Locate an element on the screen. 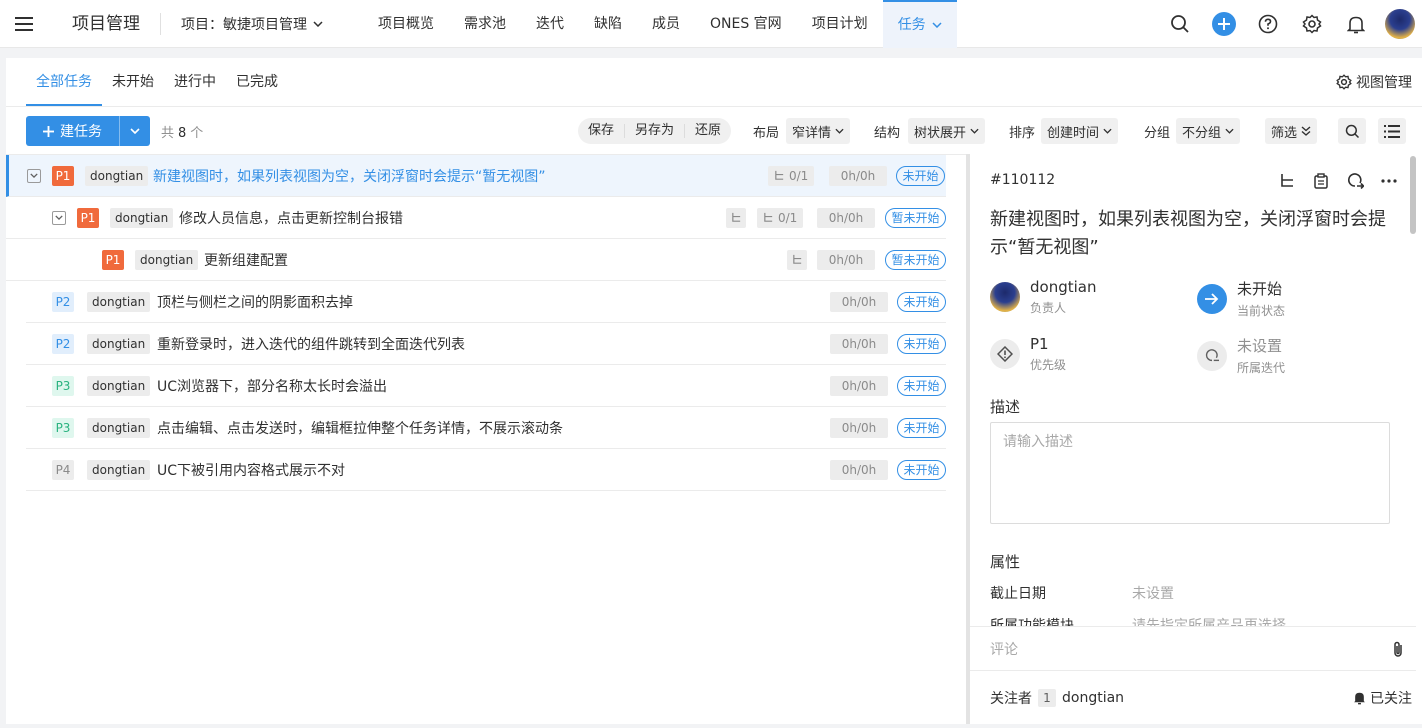 The height and width of the screenshot is (728, 1422). subtab-in-progress: 进行中 is located at coordinates (195, 82).